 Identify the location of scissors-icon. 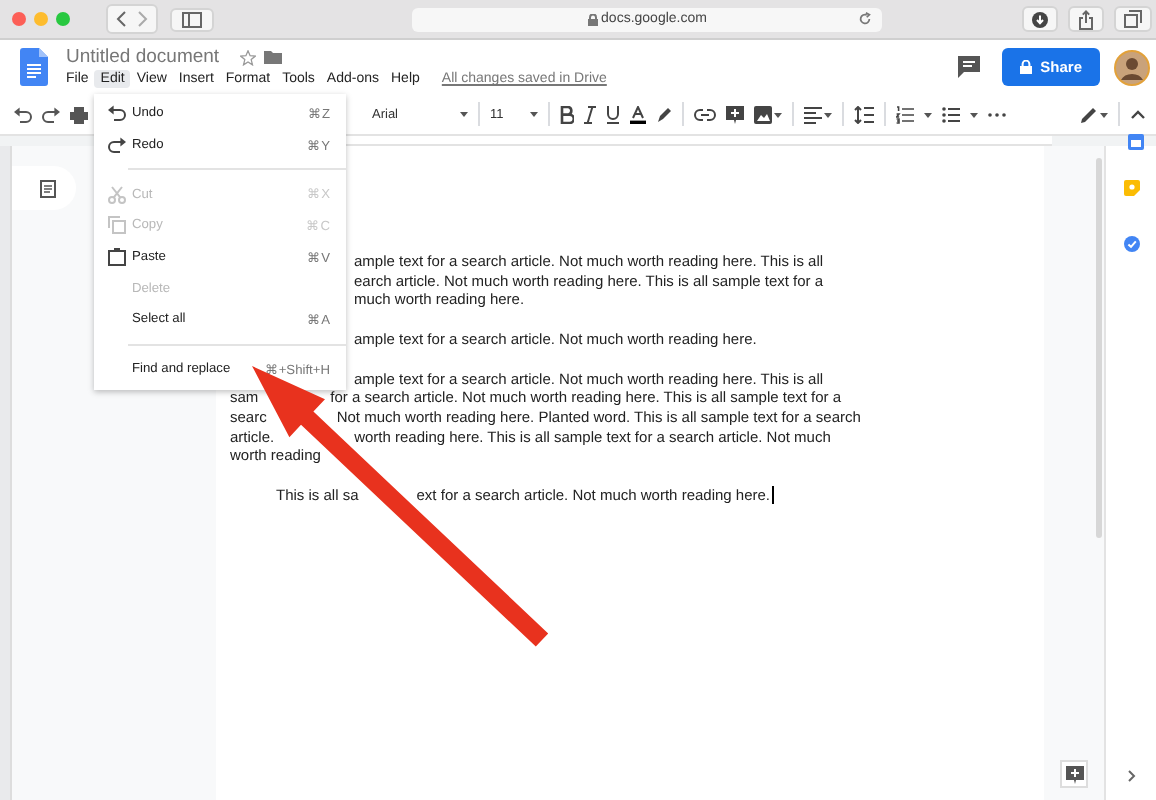
(117, 194).